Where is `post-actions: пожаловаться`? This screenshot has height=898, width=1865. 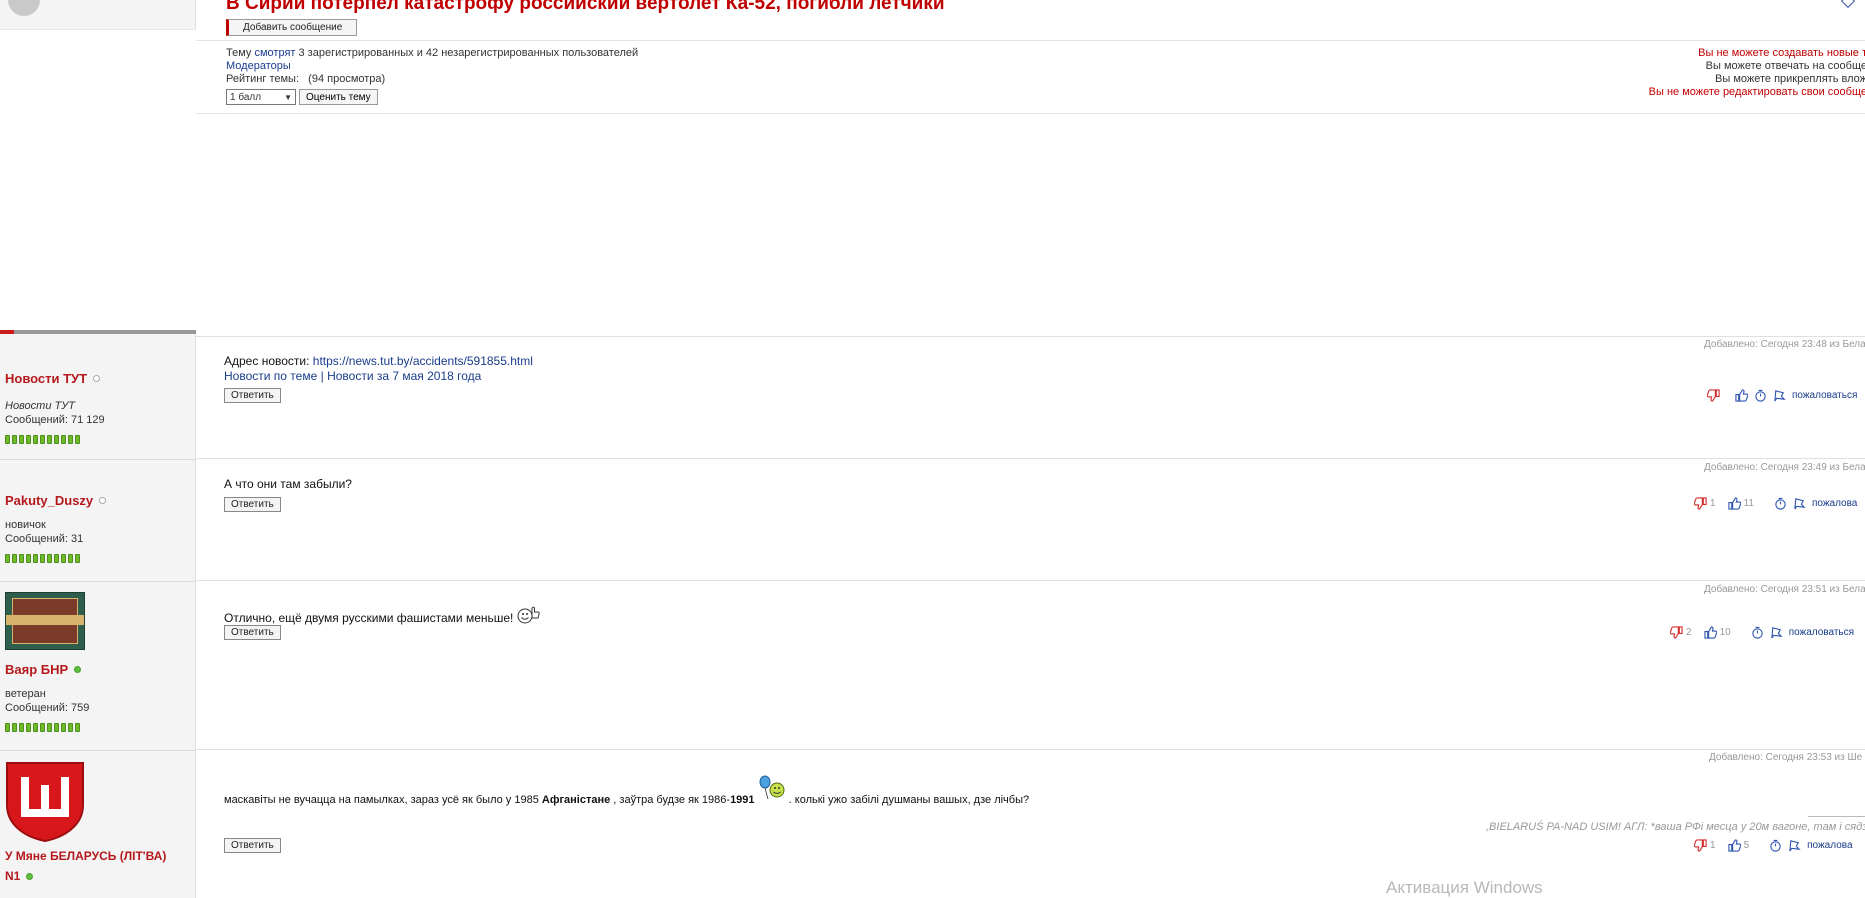
post-actions: пожаловаться is located at coordinates (1782, 395).